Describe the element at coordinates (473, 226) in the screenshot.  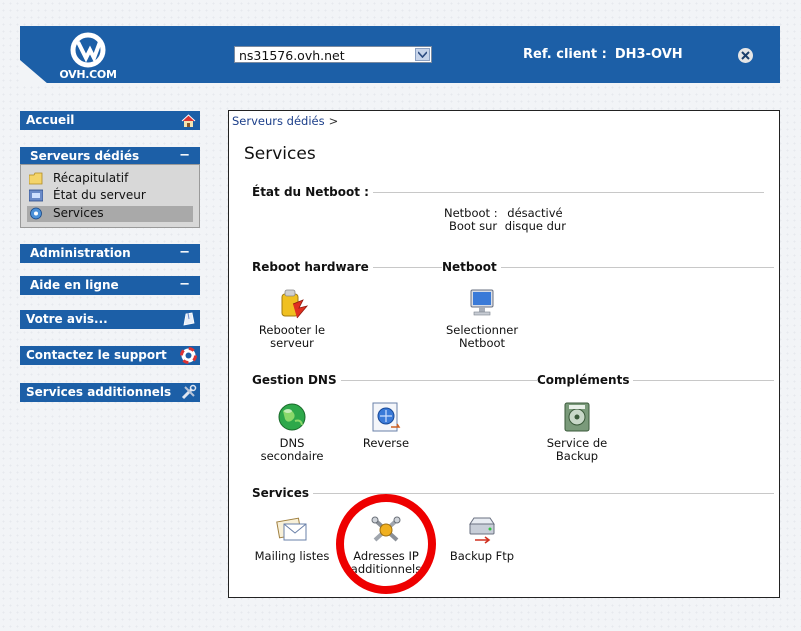
I see `boot-label: Boot sur` at that location.